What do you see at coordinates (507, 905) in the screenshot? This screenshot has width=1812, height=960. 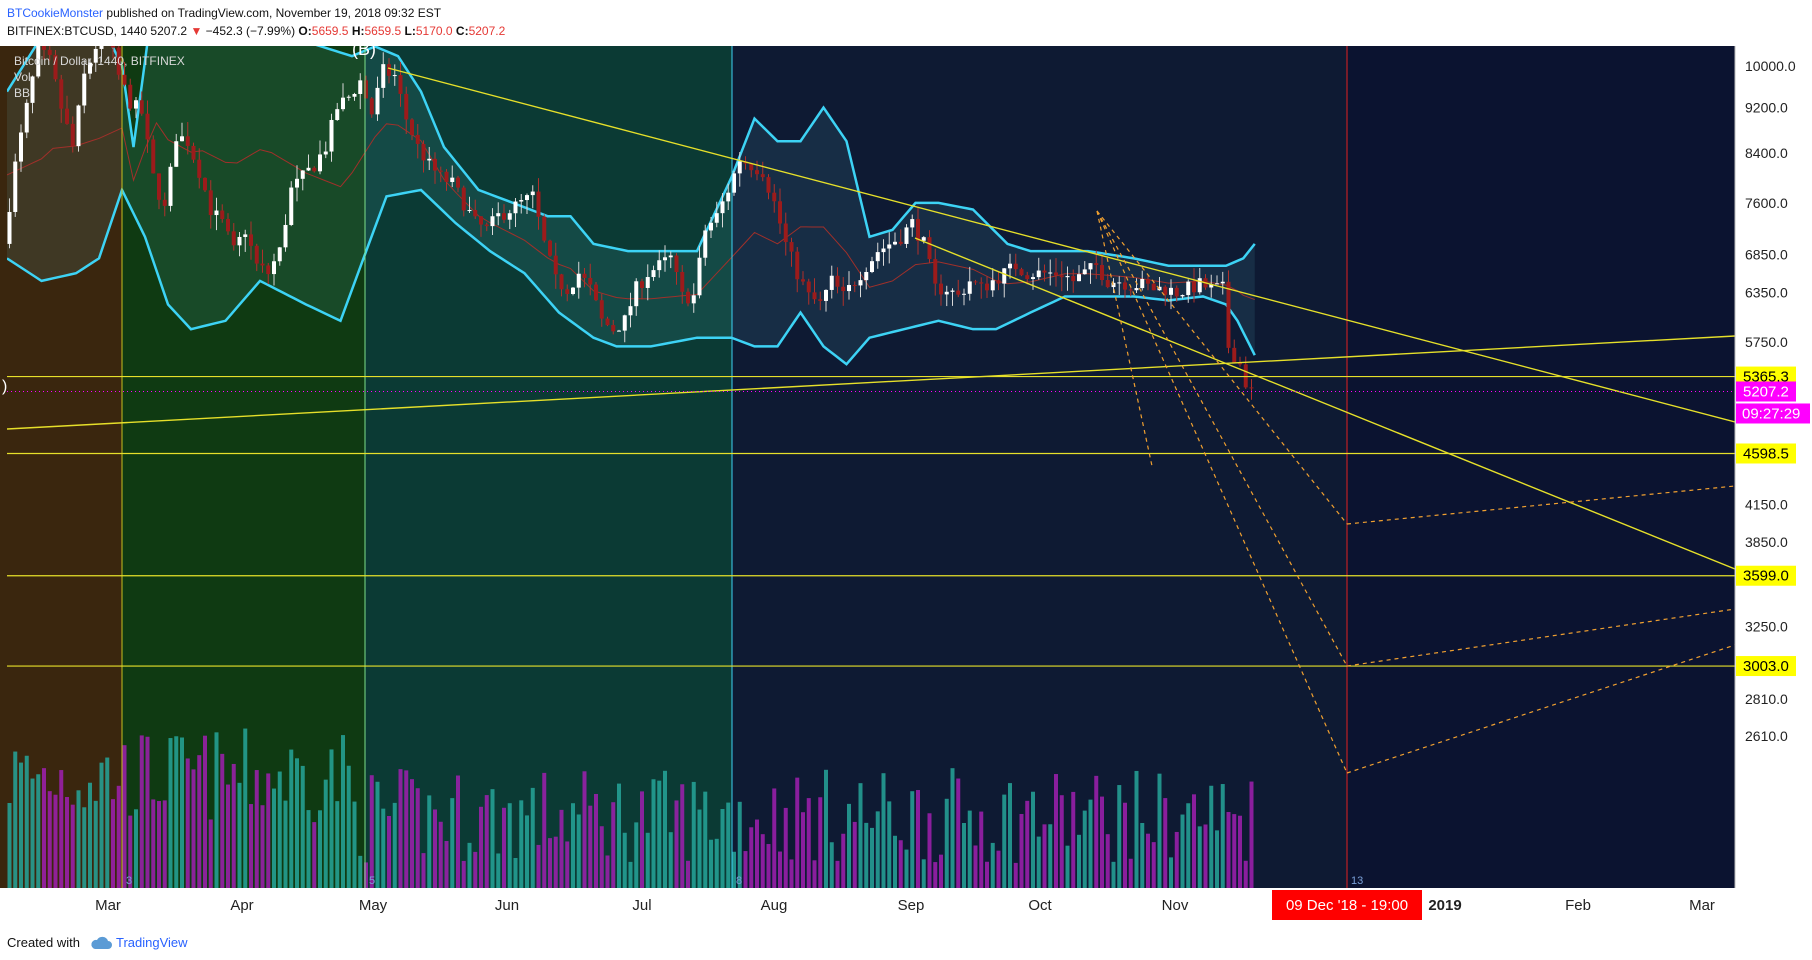 I see `x-tick-label: Jun` at bounding box center [507, 905].